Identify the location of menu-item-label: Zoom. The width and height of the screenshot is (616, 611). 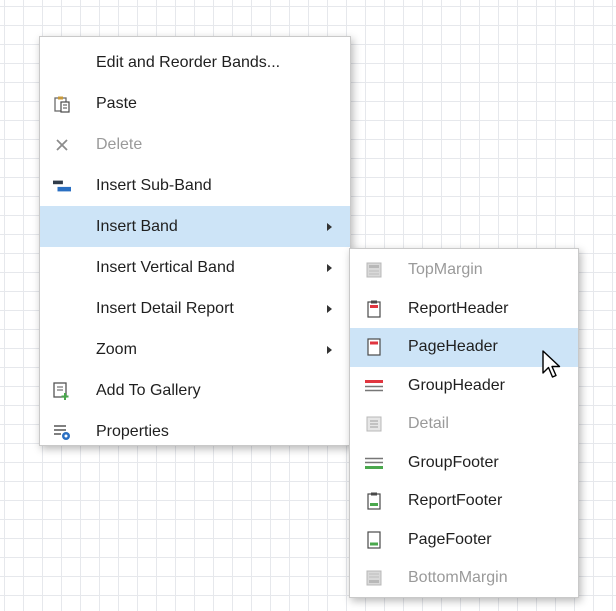
(116, 349).